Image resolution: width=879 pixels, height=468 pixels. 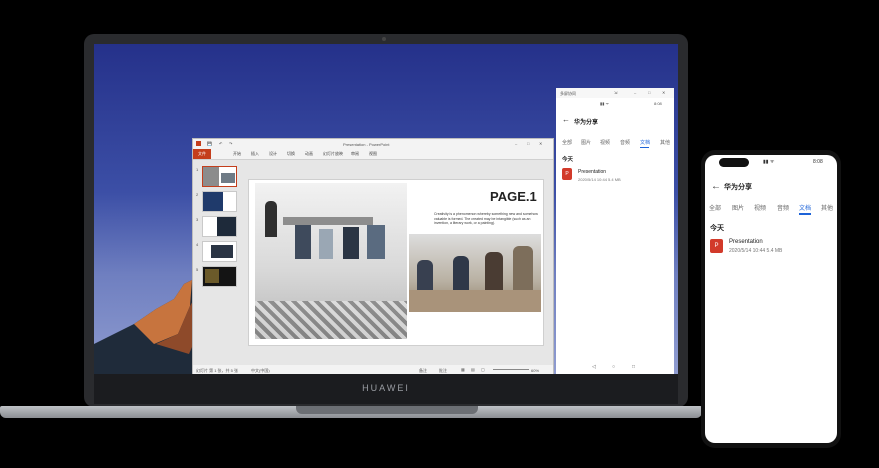 What do you see at coordinates (355, 154) in the screenshot?
I see `tab-review: 审阅` at bounding box center [355, 154].